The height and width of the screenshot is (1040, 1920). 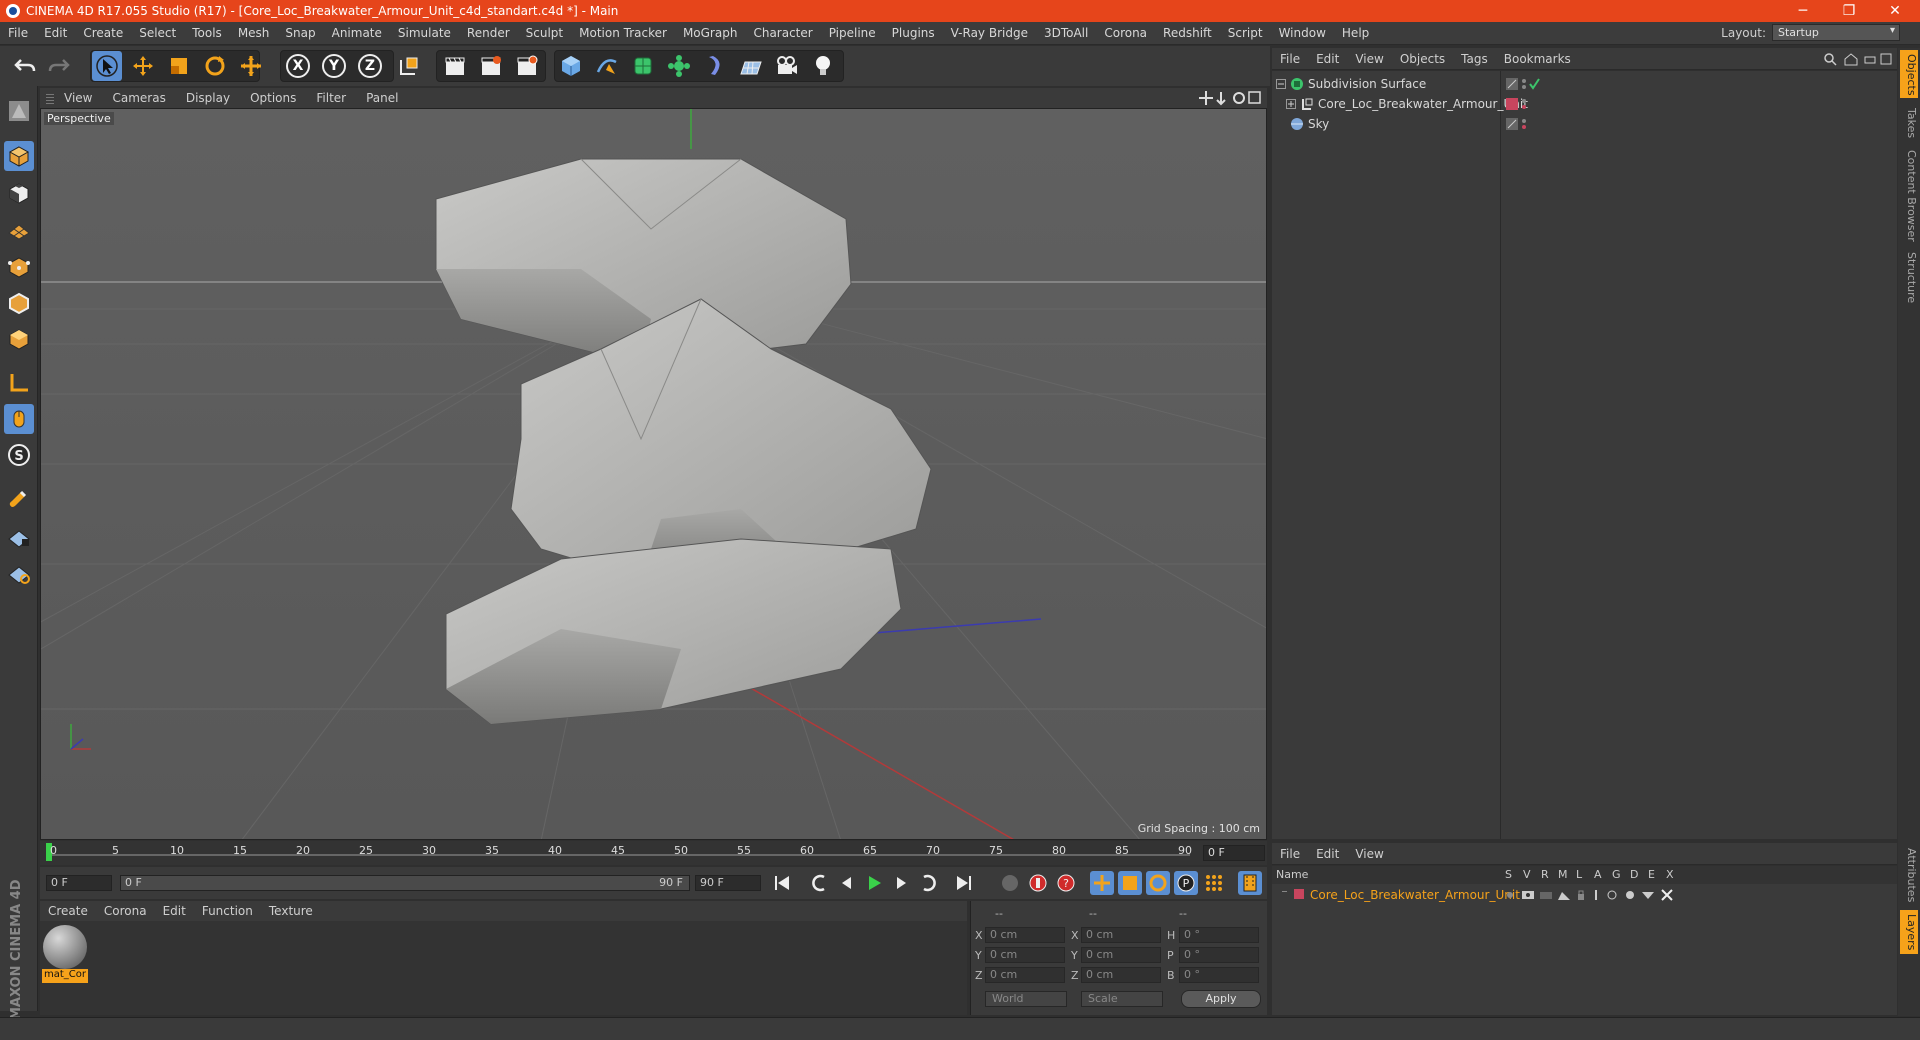 What do you see at coordinates (874, 883) in the screenshot?
I see `play-button` at bounding box center [874, 883].